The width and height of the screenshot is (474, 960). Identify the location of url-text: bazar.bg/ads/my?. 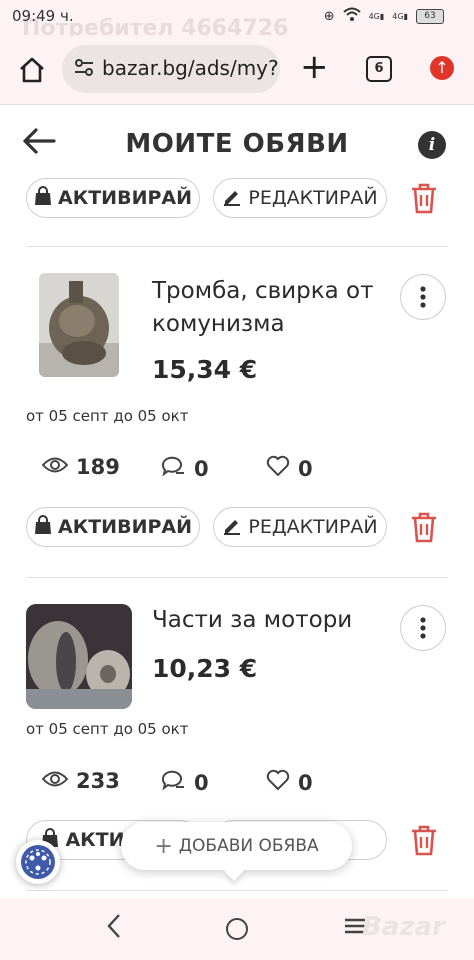
(190, 68).